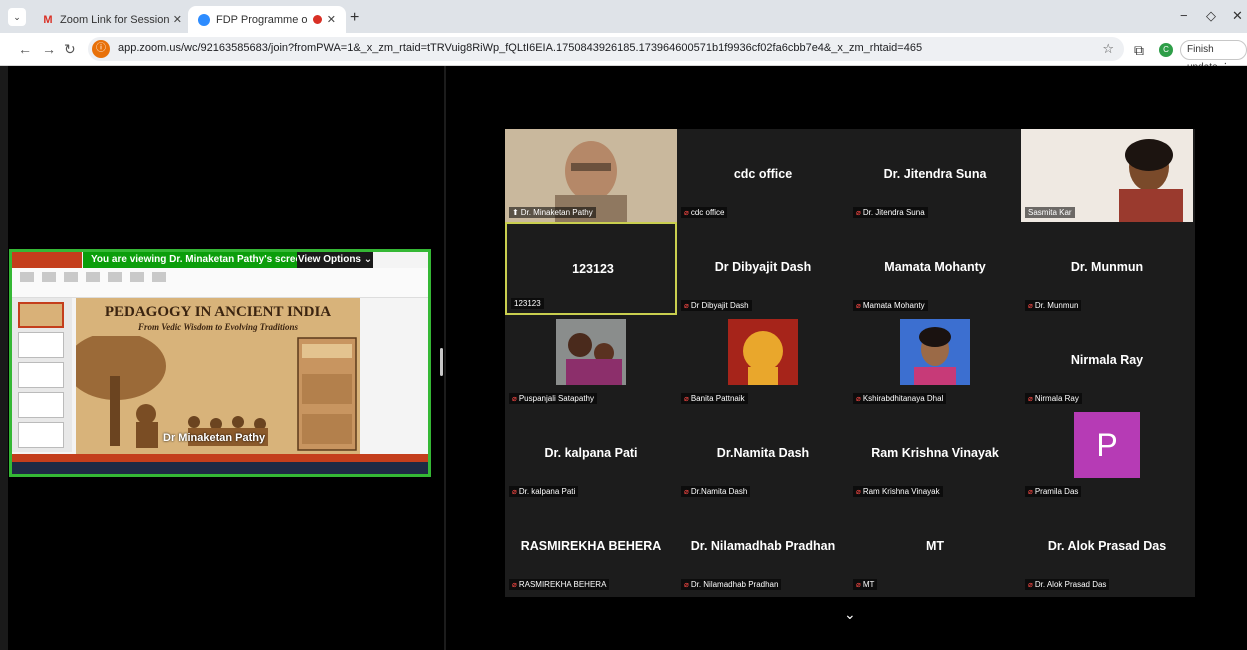 This screenshot has height=650, width=1247. What do you see at coordinates (515, 212) in the screenshot?
I see `pin-icon: ⬆` at bounding box center [515, 212].